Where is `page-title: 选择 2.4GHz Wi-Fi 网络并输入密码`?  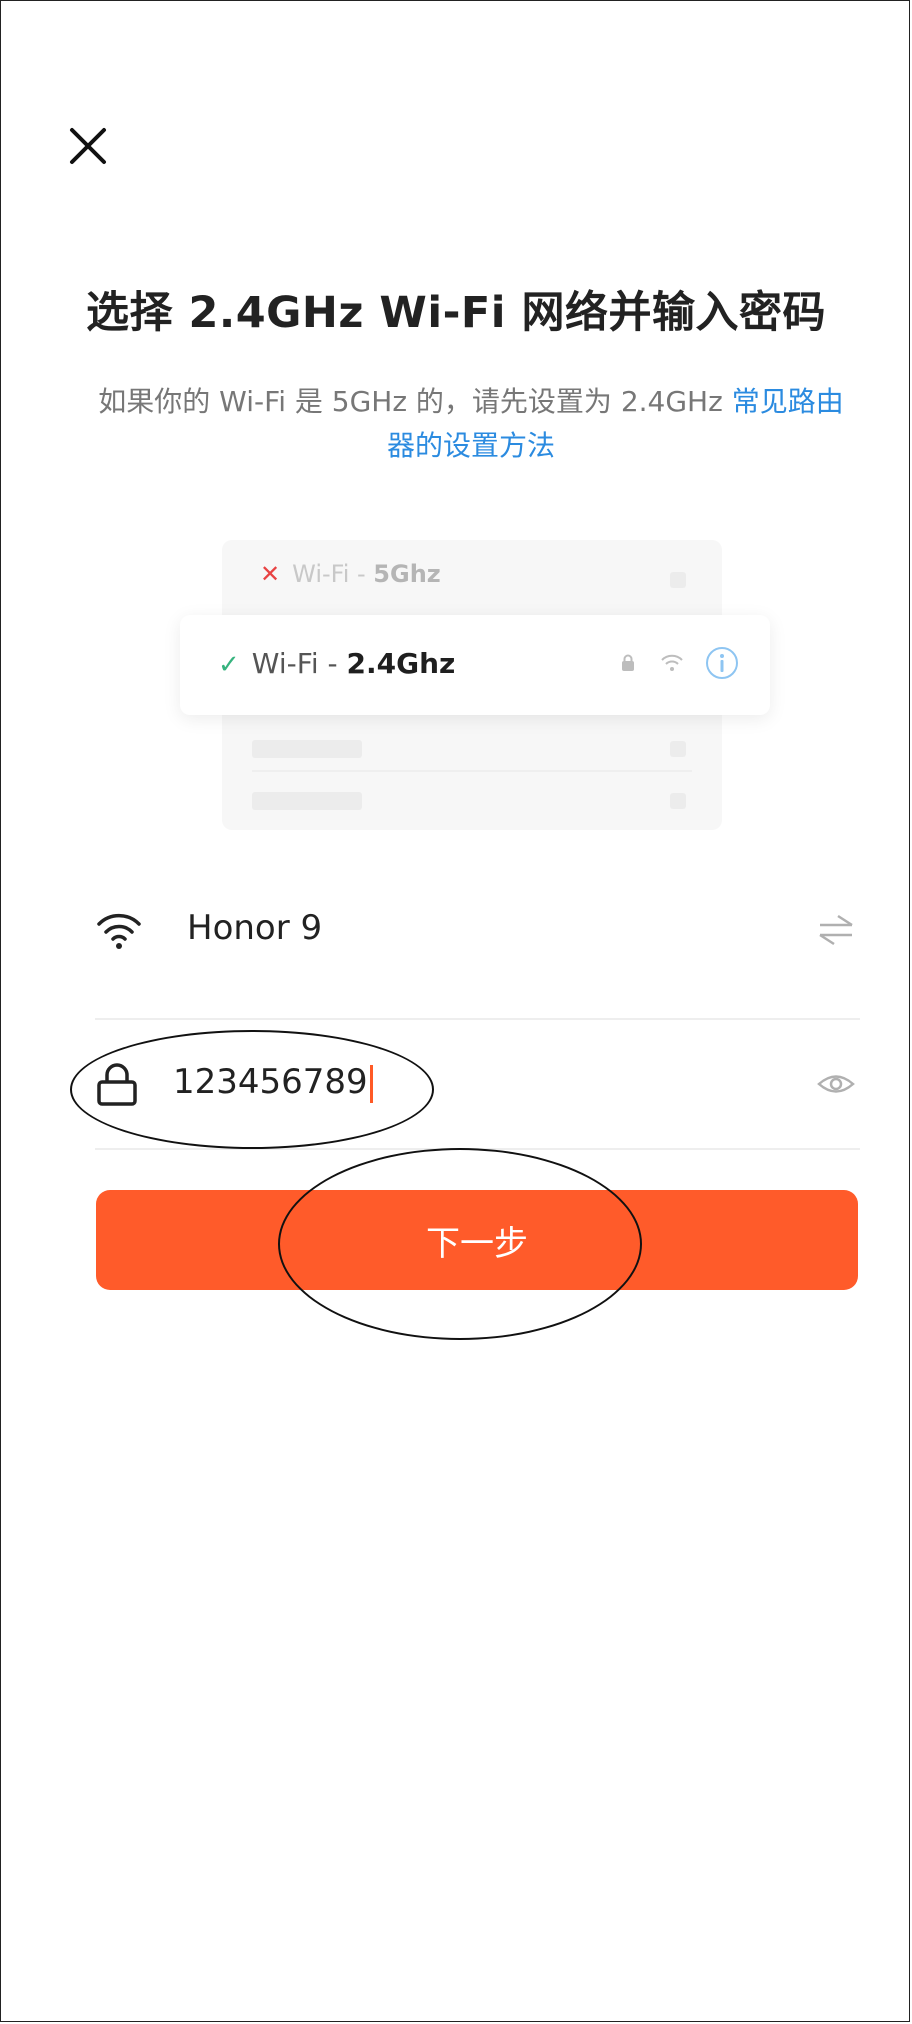 page-title: 选择 2.4GHz Wi-Fi 网络并输入密码 is located at coordinates (456, 313).